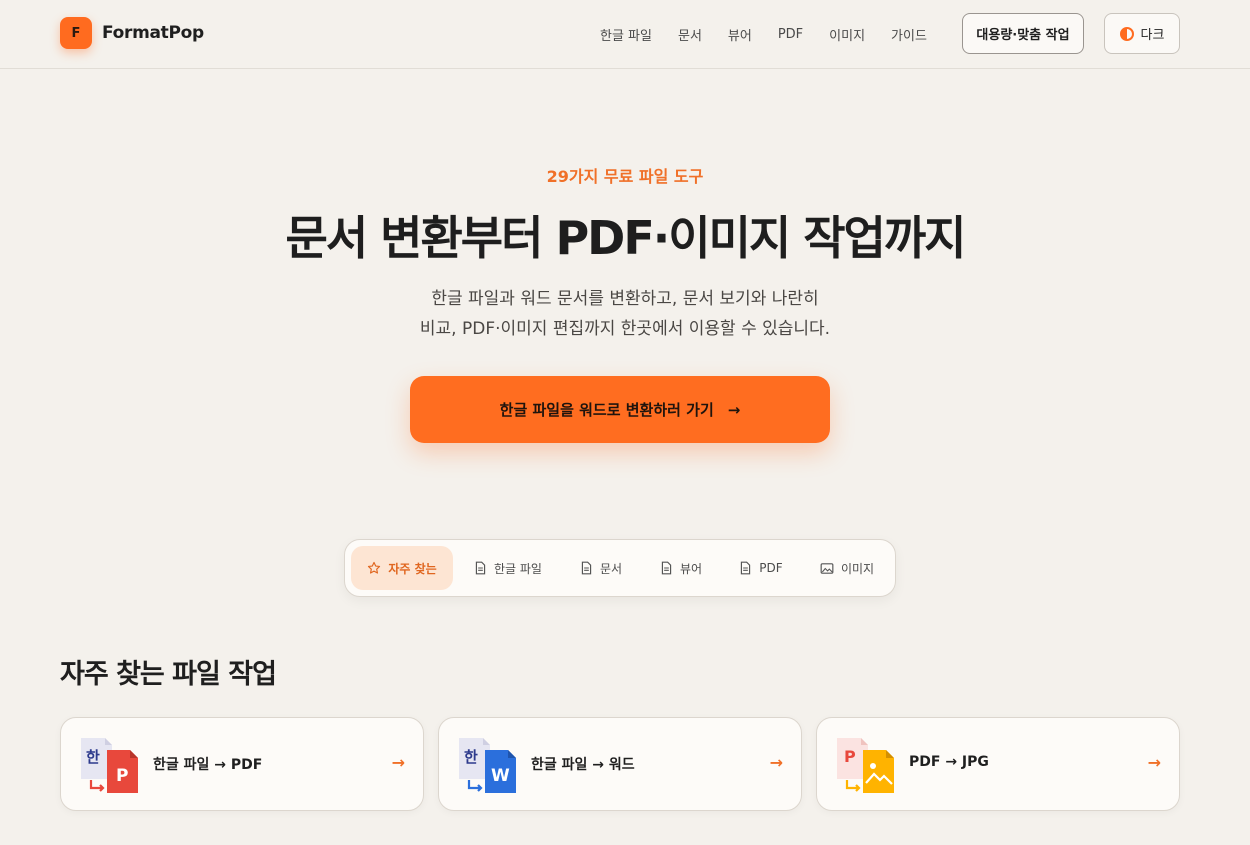 This screenshot has width=1250, height=845. I want to click on cta-label: 한글 파일을 워드로 변환하러 가기, so click(606, 410).